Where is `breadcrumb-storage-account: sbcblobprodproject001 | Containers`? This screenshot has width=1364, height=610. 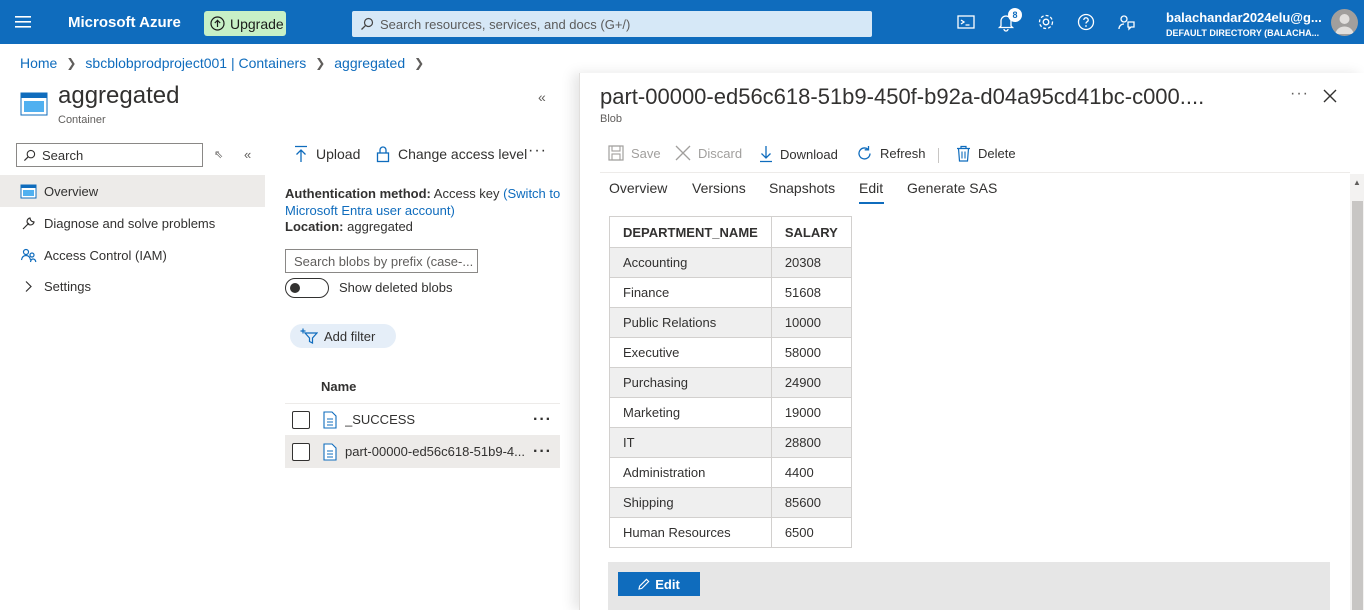 breadcrumb-storage-account: sbcblobprodproject001 | Containers is located at coordinates (195, 63).